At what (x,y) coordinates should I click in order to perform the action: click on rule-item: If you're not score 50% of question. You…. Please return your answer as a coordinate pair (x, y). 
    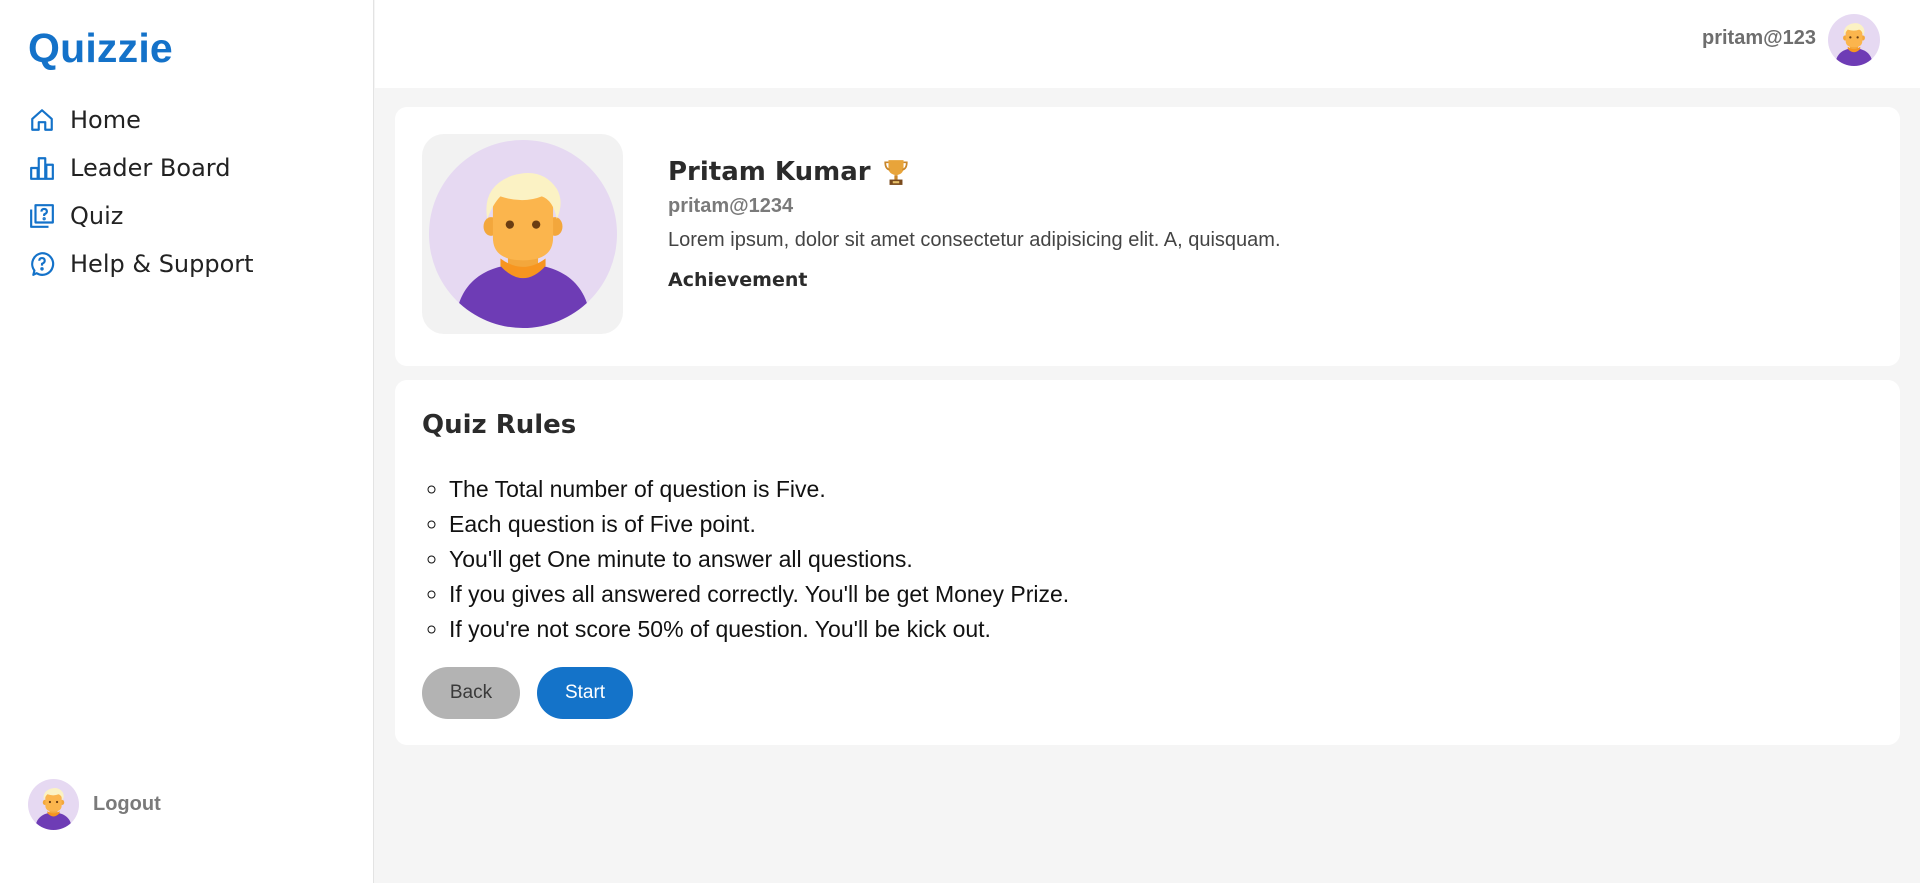
    Looking at the image, I should click on (759, 629).